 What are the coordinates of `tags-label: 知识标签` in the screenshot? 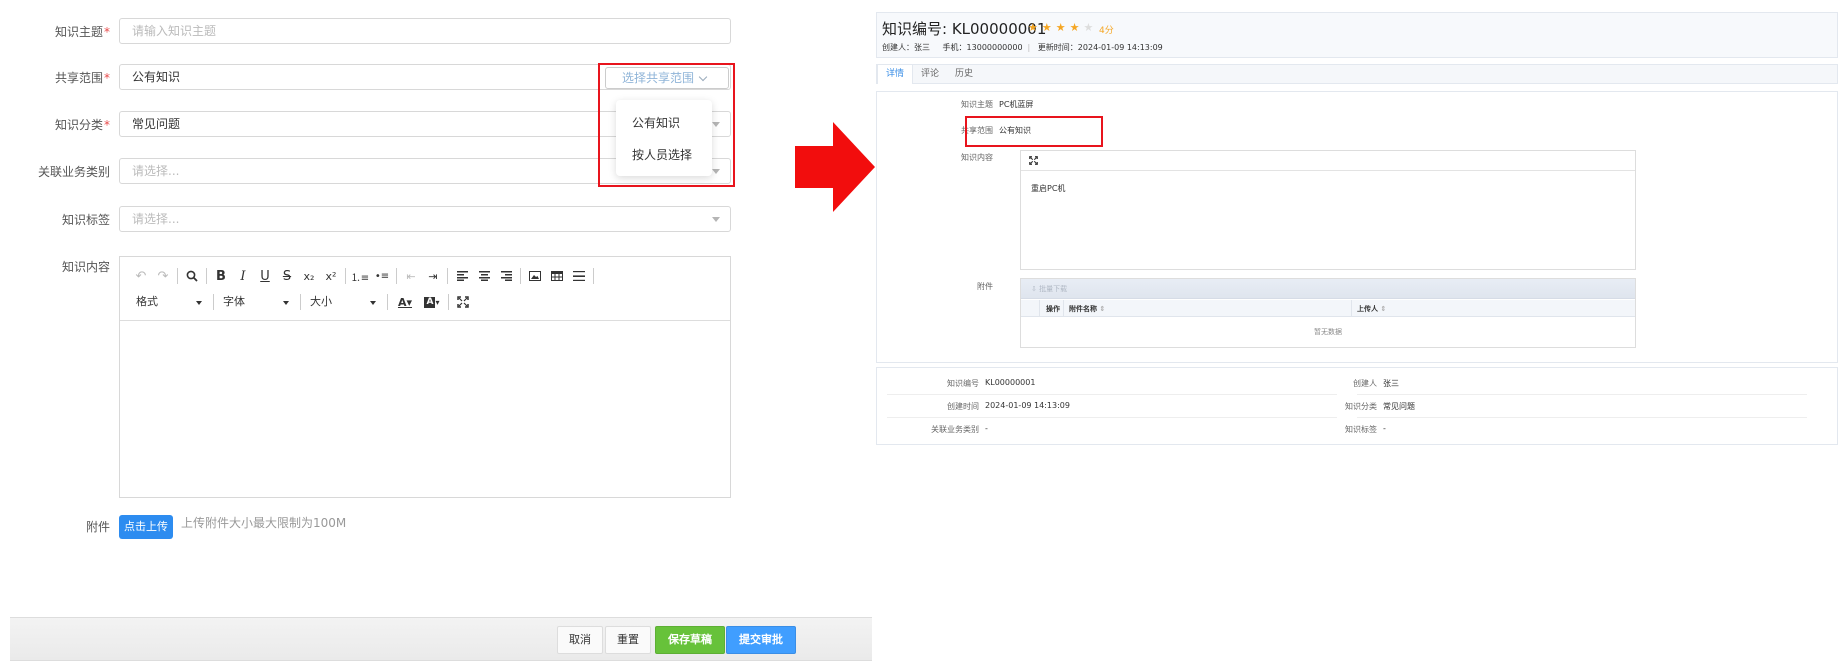 It's located at (85, 220).